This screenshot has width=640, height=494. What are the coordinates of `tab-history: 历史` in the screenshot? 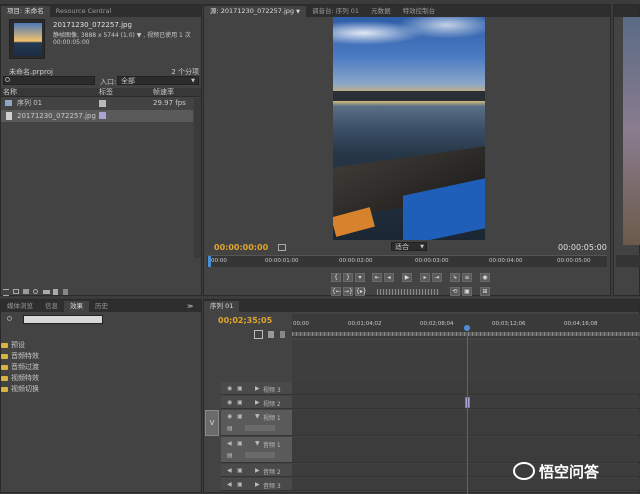 It's located at (101, 306).